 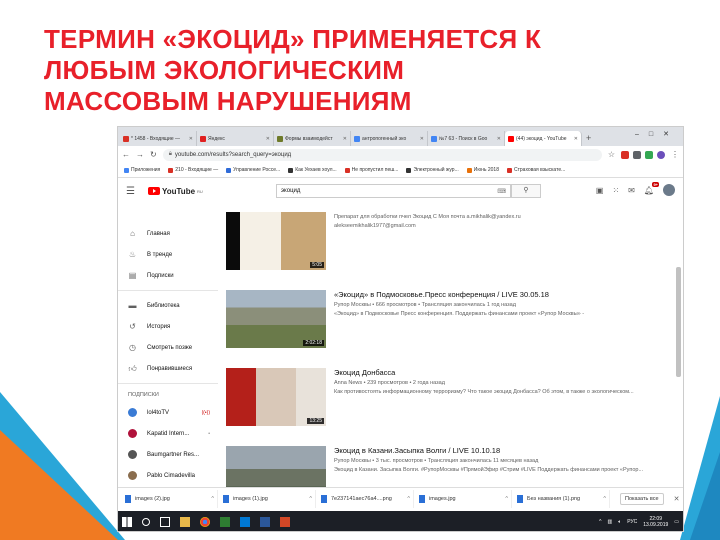 What do you see at coordinates (393, 191) in the screenshot?
I see `search-input: экоцид ⌨` at bounding box center [393, 191].